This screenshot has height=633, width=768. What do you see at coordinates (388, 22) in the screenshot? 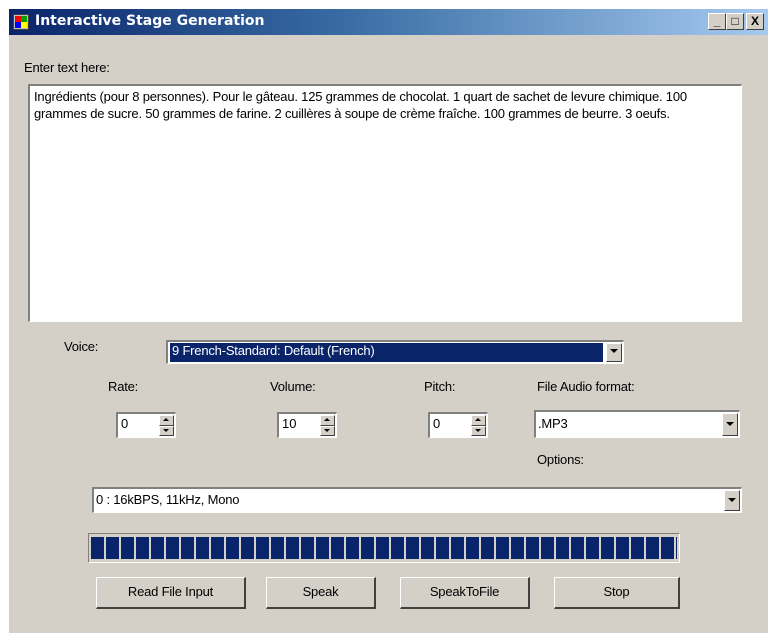
I see `title-bar: Interactive Stage Generation _ □ X` at bounding box center [388, 22].